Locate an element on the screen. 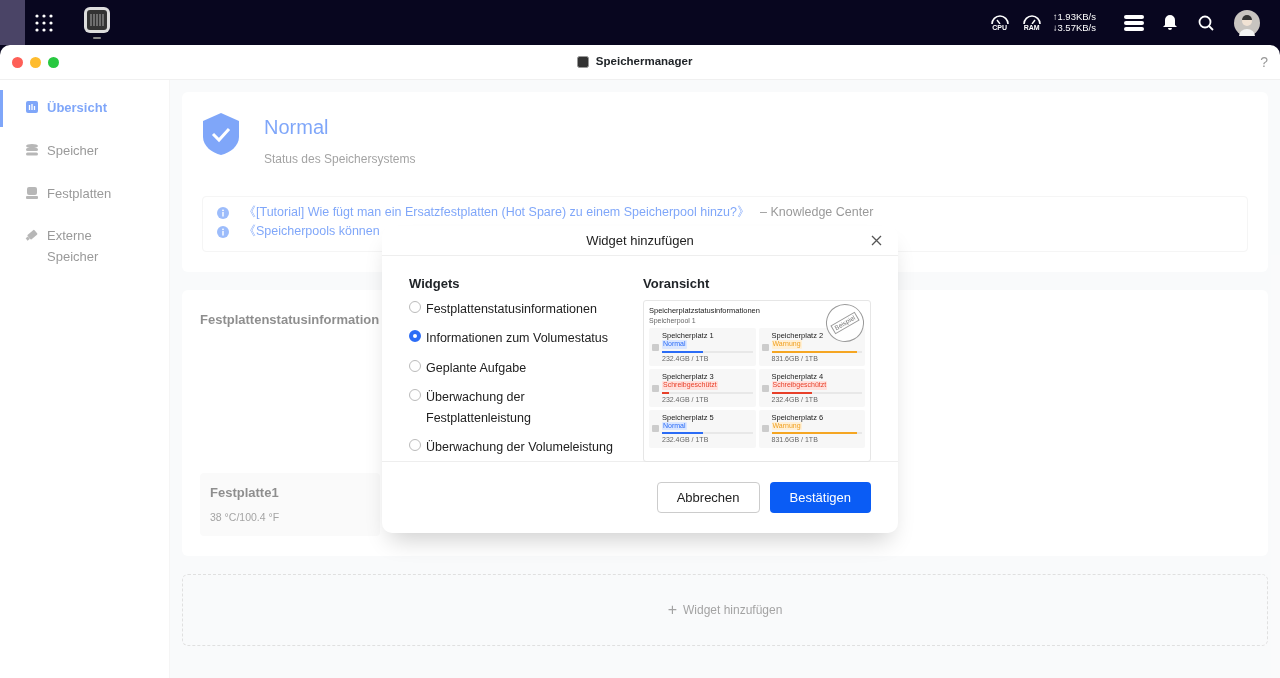  close-icon is located at coordinates (876, 240).